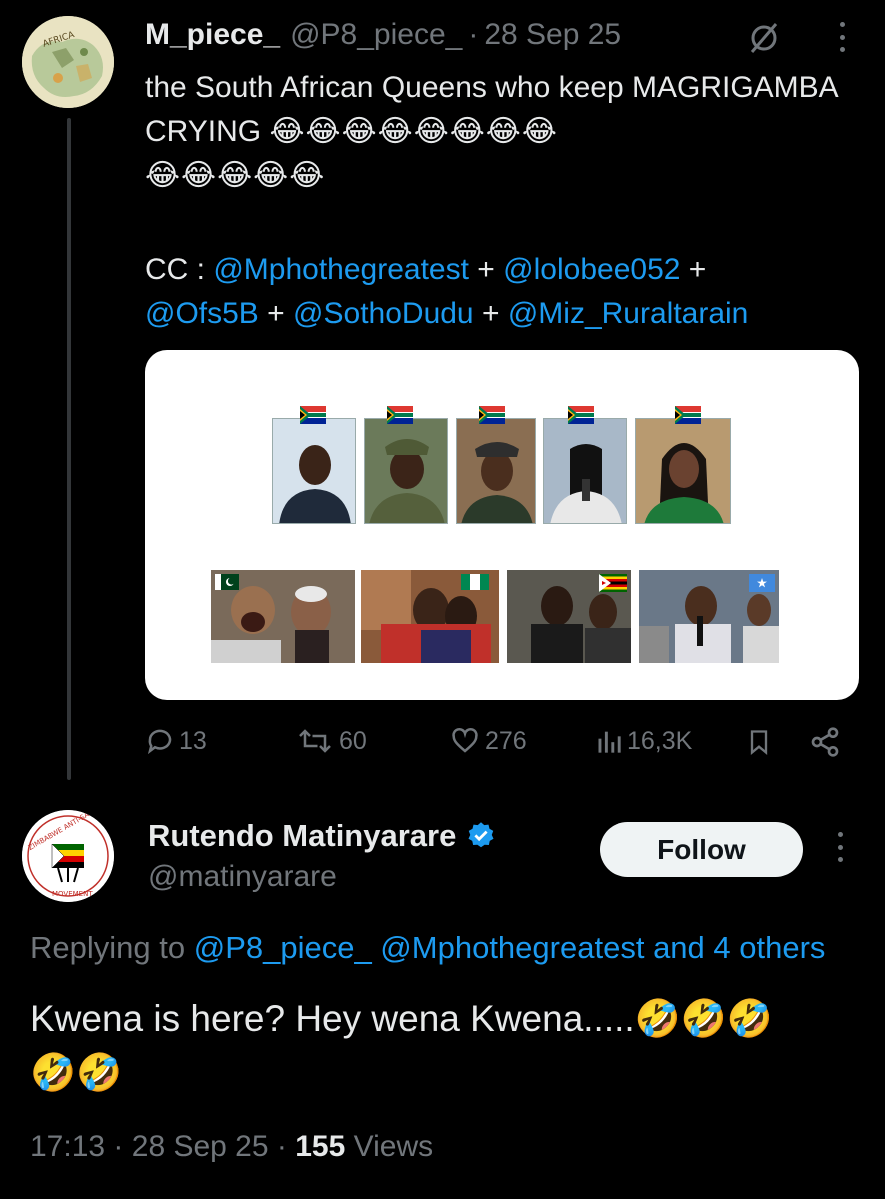 The height and width of the screenshot is (1199, 885). I want to click on grok-icon, so click(764, 38).